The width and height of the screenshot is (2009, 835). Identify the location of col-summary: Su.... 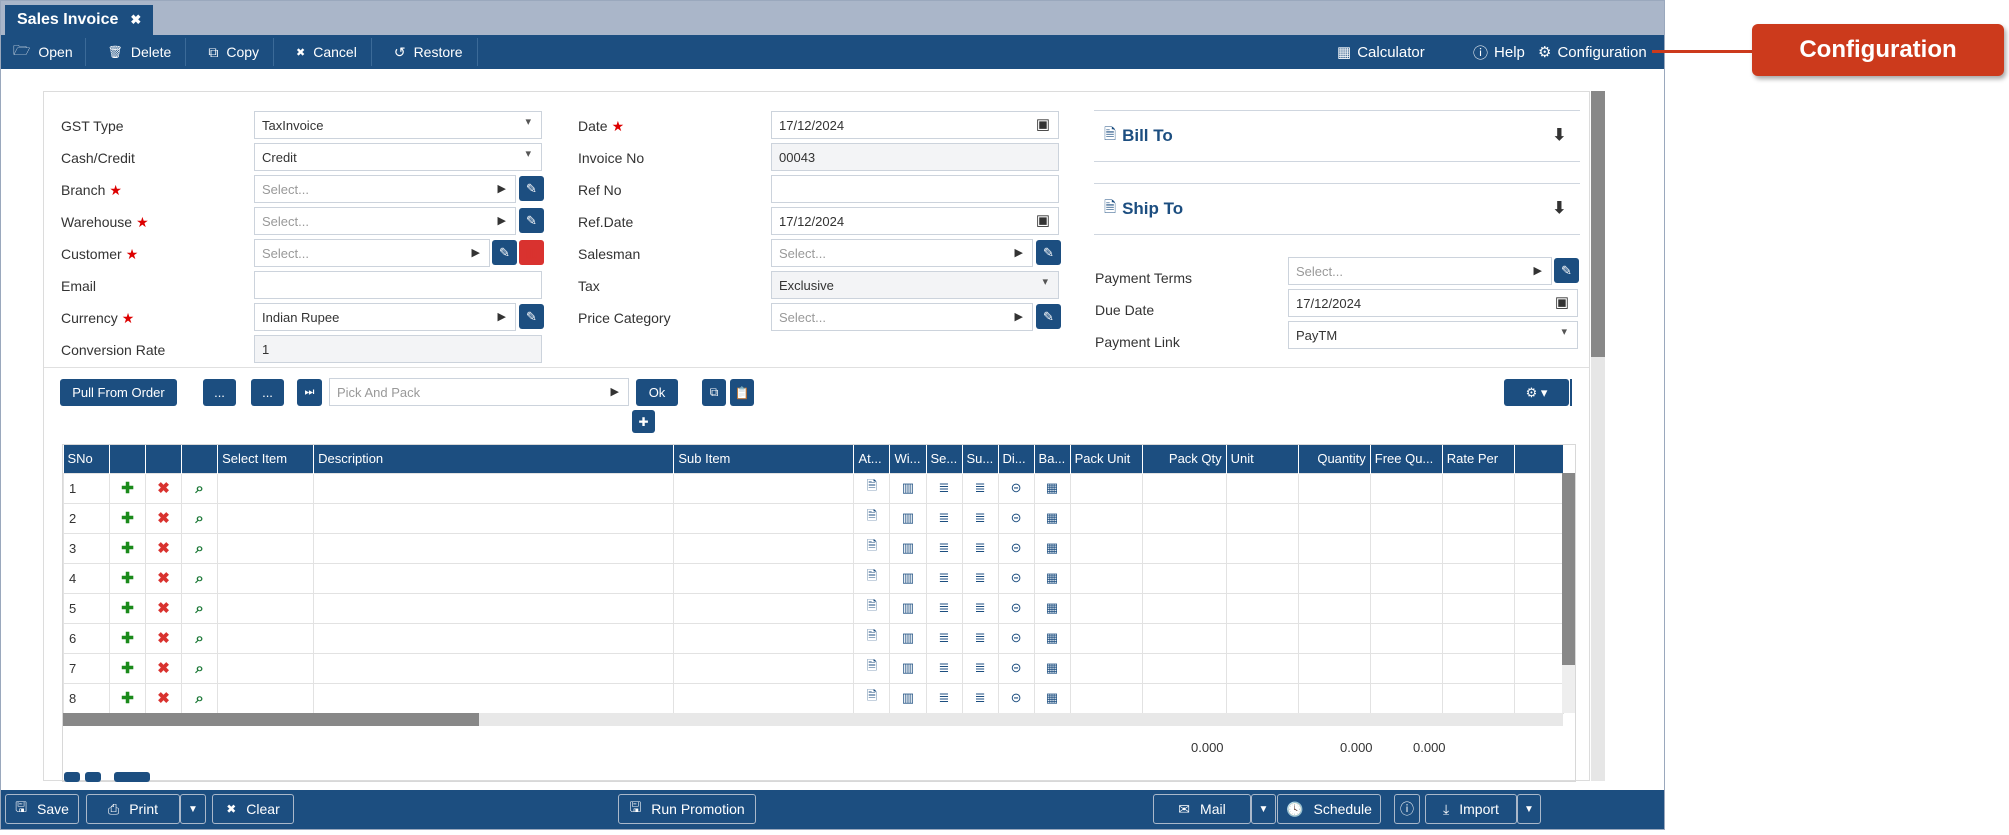
(980, 459).